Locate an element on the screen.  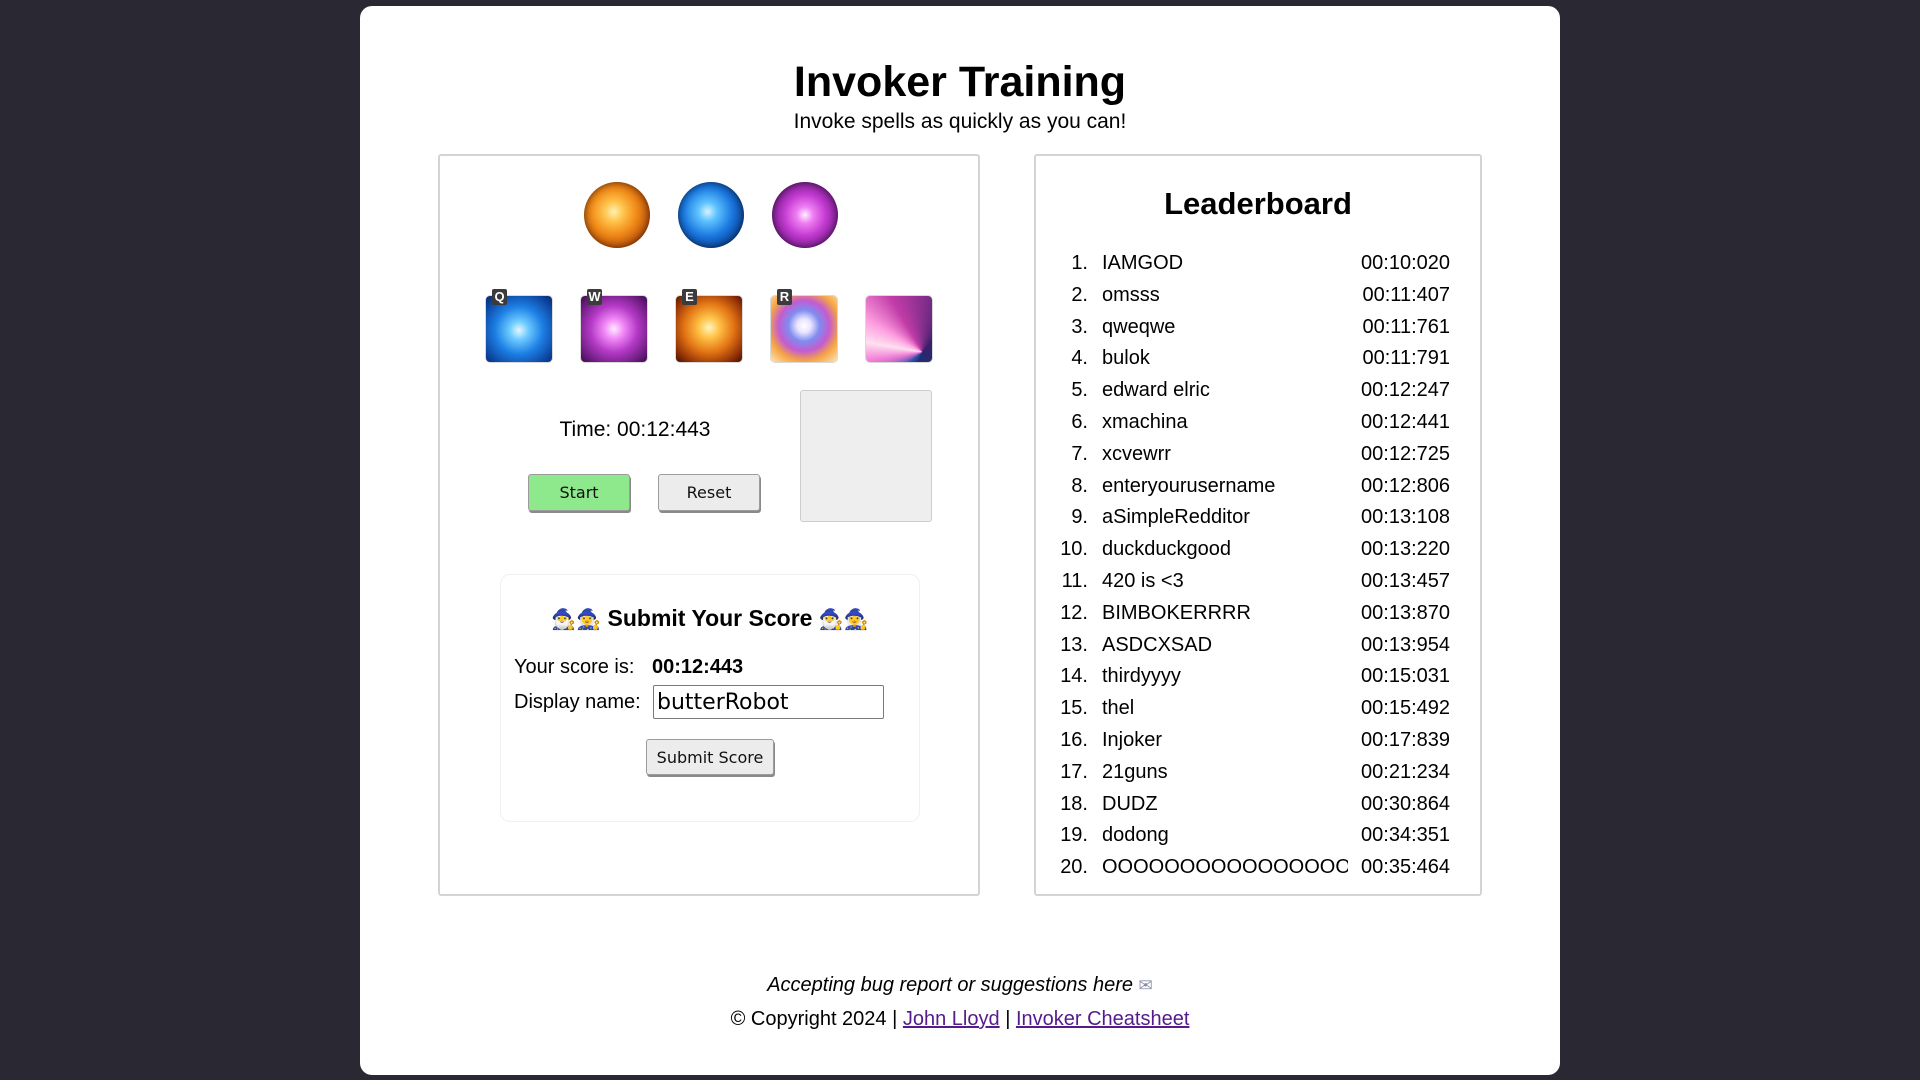
leaderboard-time: 00:11:761 is located at coordinates (1406, 326).